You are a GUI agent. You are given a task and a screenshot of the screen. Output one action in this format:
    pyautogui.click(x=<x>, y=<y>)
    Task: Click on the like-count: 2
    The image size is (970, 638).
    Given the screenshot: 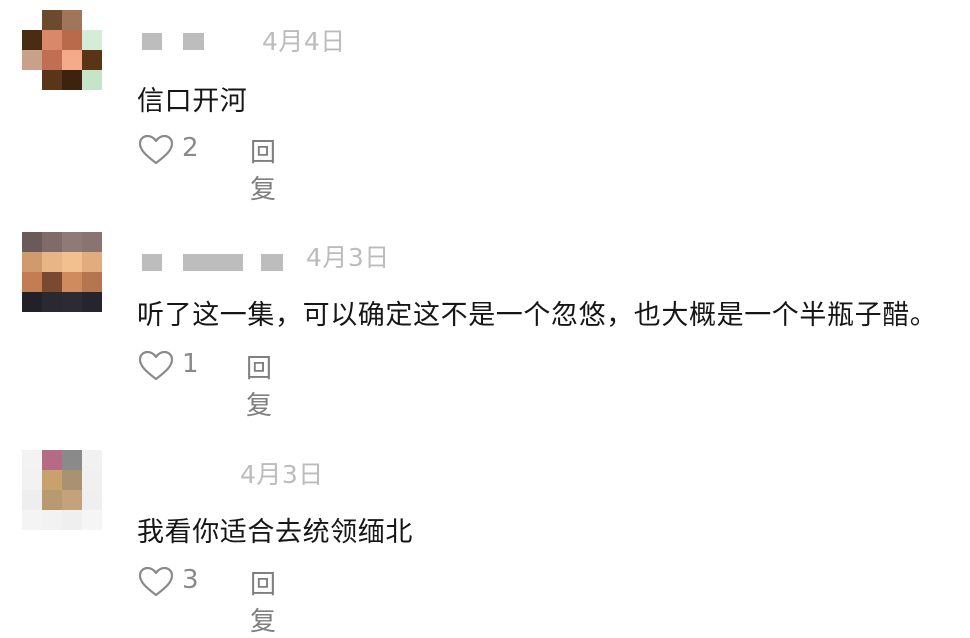 What is the action you would take?
    pyautogui.click(x=190, y=148)
    